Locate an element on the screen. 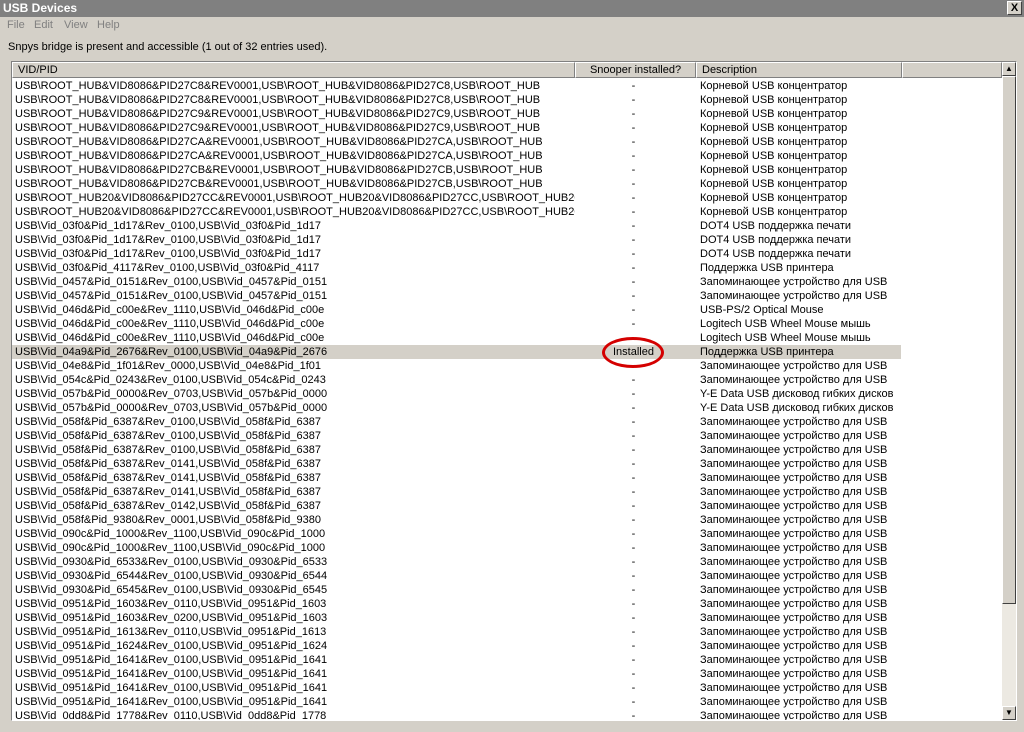  menu-edit: Edit is located at coordinates (43, 25).